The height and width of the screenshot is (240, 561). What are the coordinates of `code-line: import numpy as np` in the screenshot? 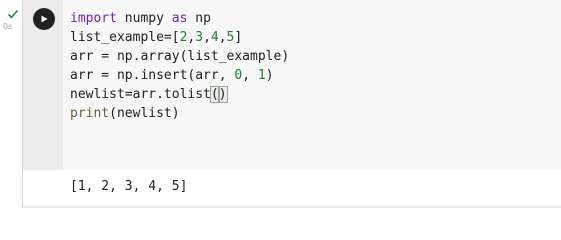 It's located at (179, 18).